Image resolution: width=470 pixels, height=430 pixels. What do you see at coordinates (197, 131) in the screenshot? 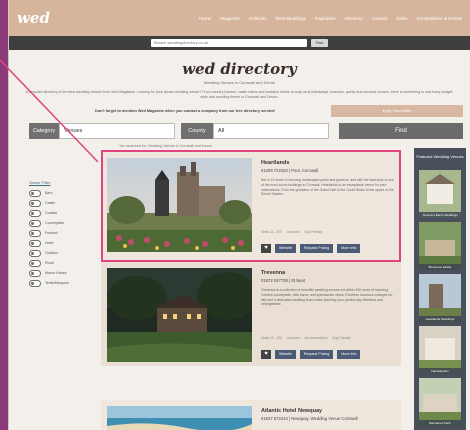
I see `county-label: County` at bounding box center [197, 131].